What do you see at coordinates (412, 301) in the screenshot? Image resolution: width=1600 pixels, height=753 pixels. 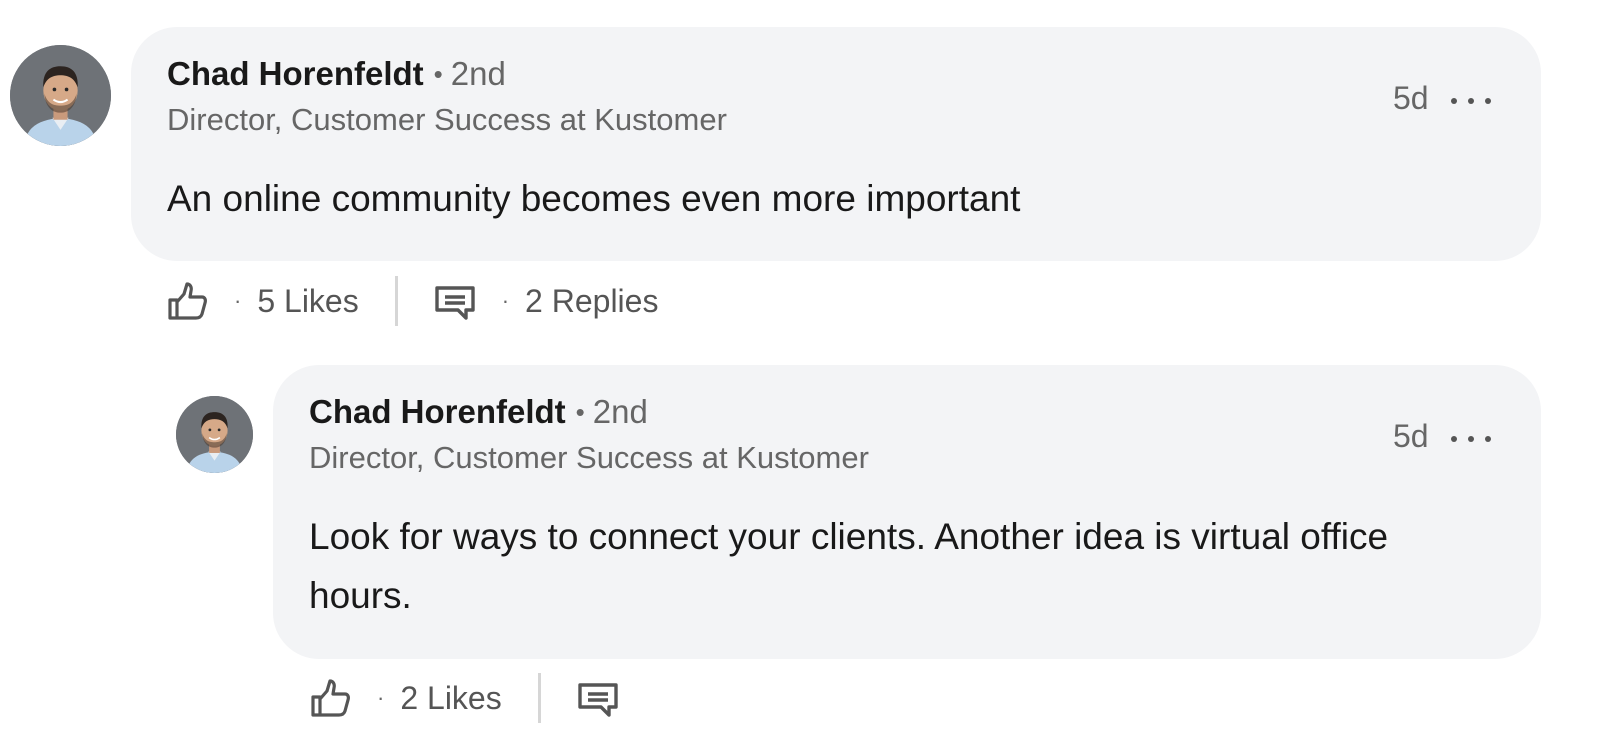 I see `comment-actions: · 5 Likes · 2 Replies` at bounding box center [412, 301].